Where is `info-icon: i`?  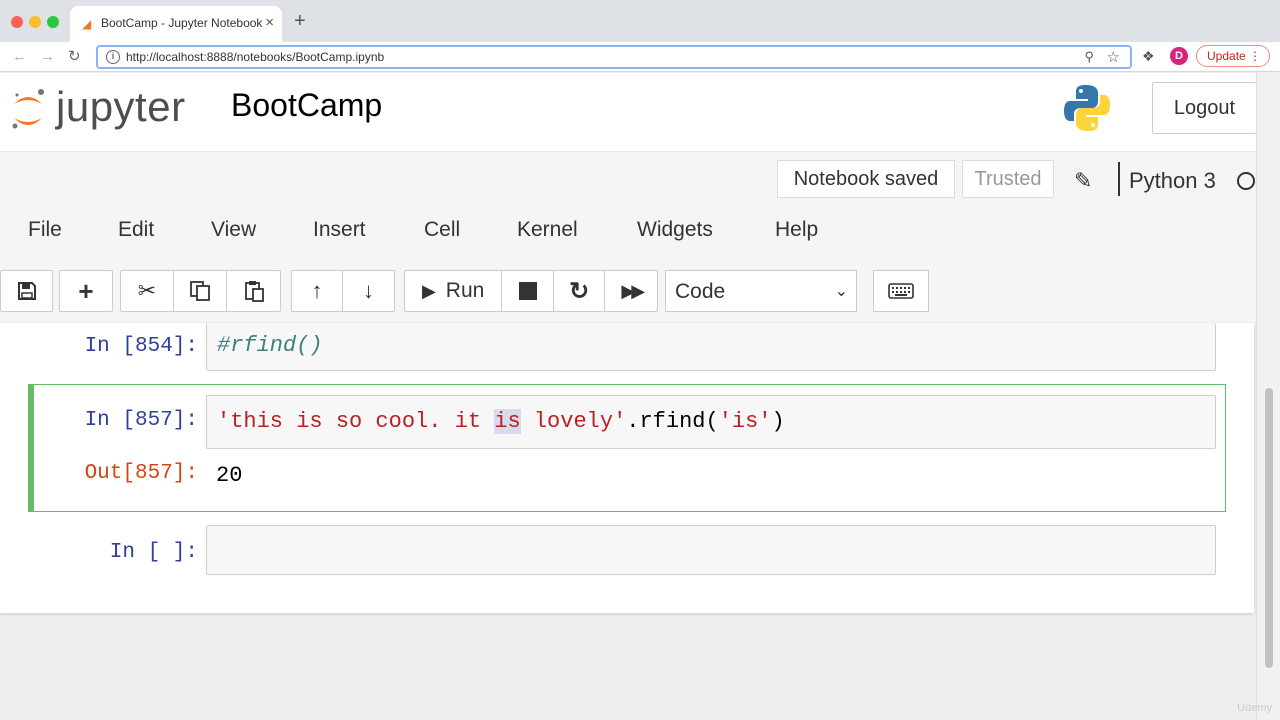
info-icon: i is located at coordinates (113, 57).